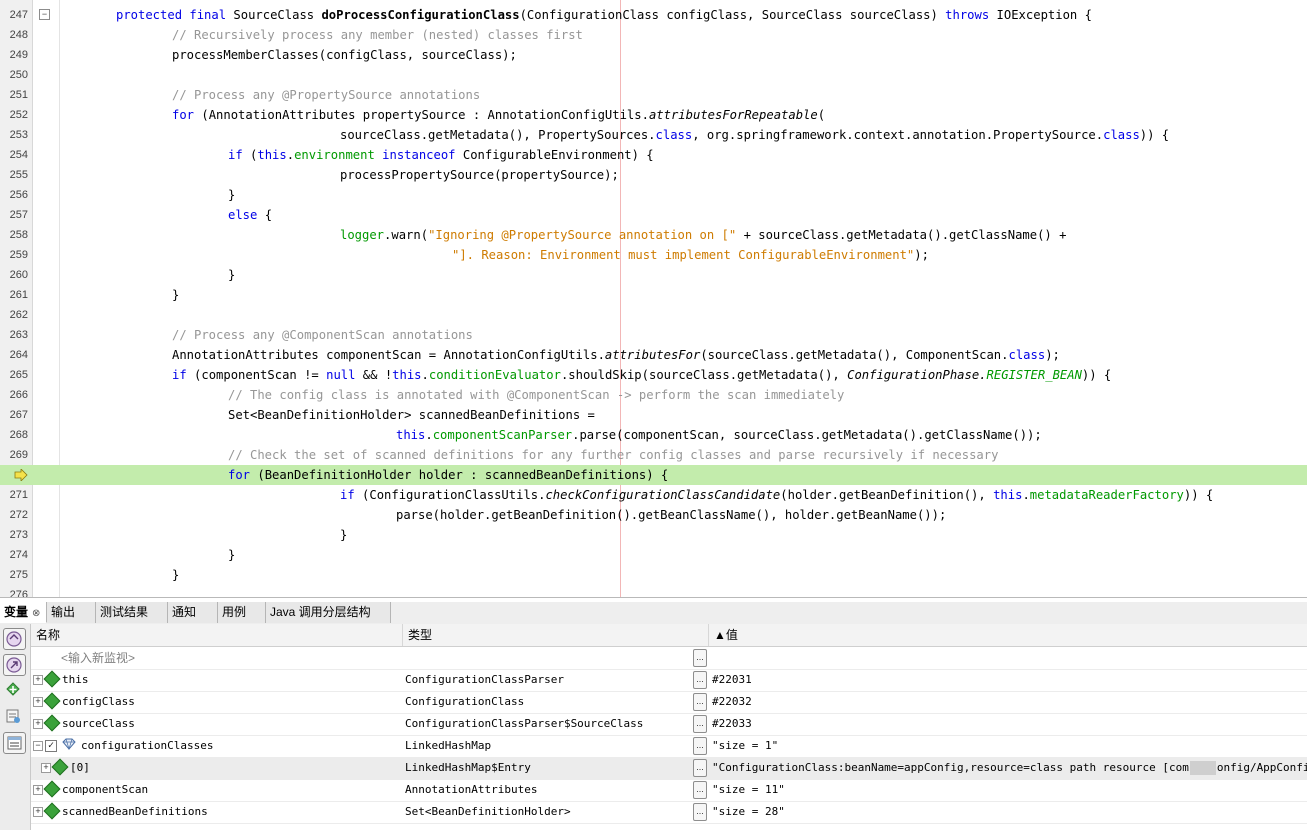 Image resolution: width=1307 pixels, height=830 pixels. I want to click on code-line: 274}, so click(653, 555).